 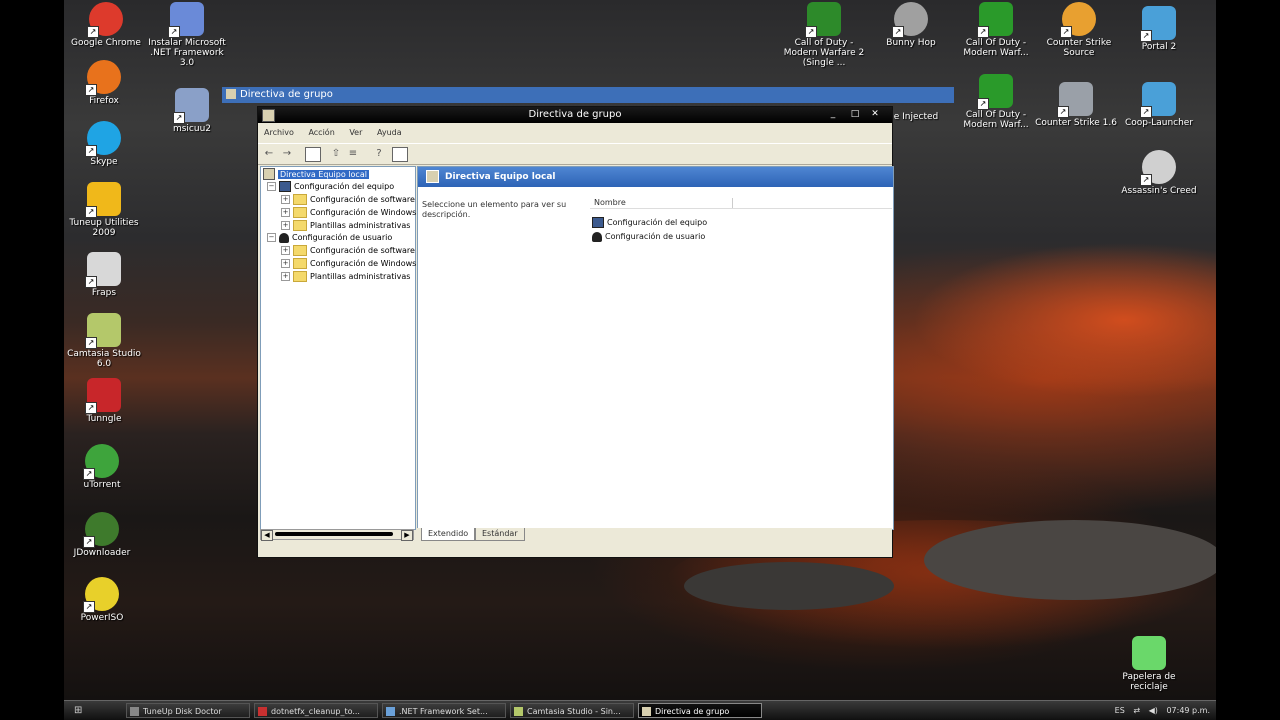 What do you see at coordinates (588, 95) in the screenshot?
I see `background-window-titlebar: Directiva de grupo` at bounding box center [588, 95].